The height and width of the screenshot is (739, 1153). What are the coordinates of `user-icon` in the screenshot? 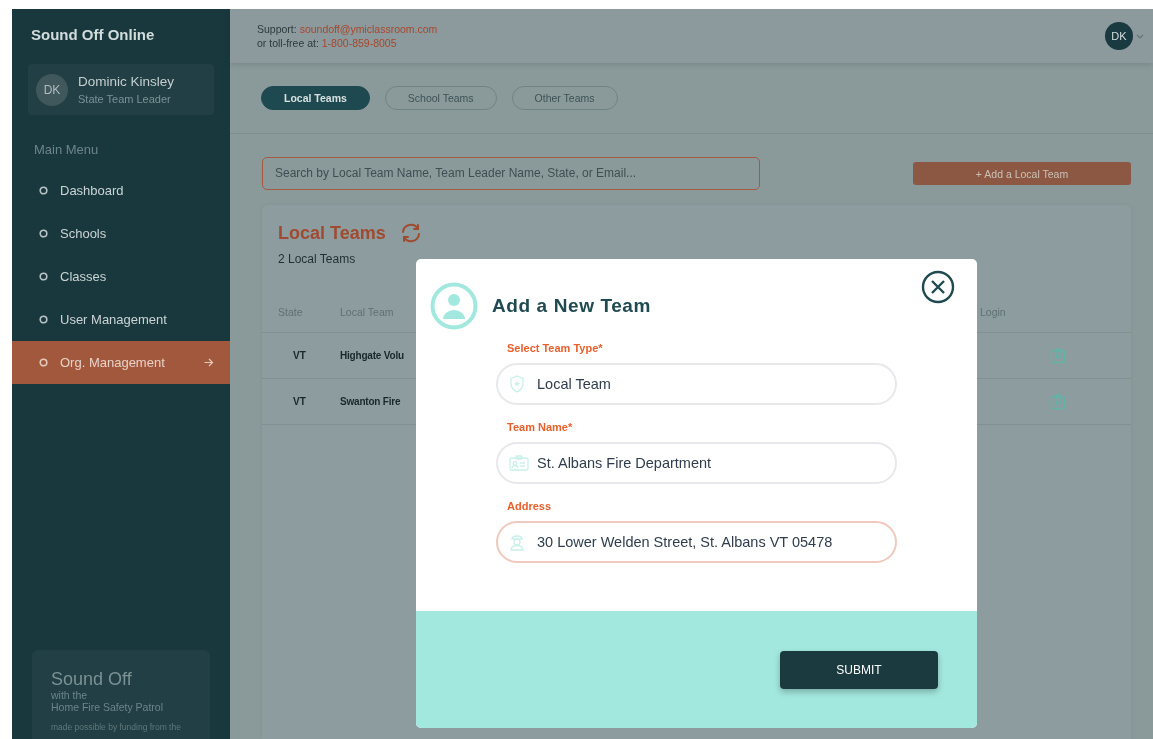 It's located at (454, 306).